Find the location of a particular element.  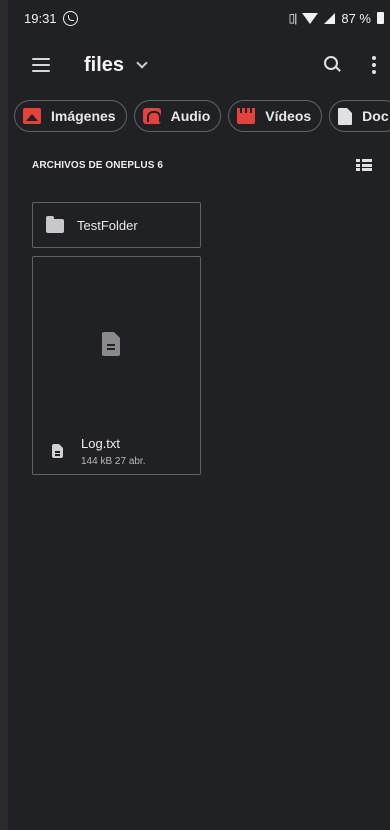

chip-audio: Audio is located at coordinates (177, 116).